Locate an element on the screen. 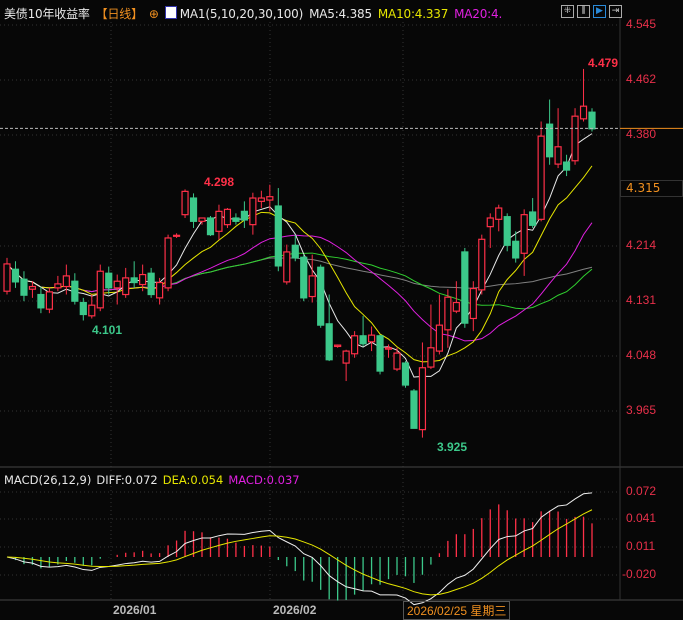 The image size is (683, 620). ma20-value: MA20:4. is located at coordinates (478, 14).